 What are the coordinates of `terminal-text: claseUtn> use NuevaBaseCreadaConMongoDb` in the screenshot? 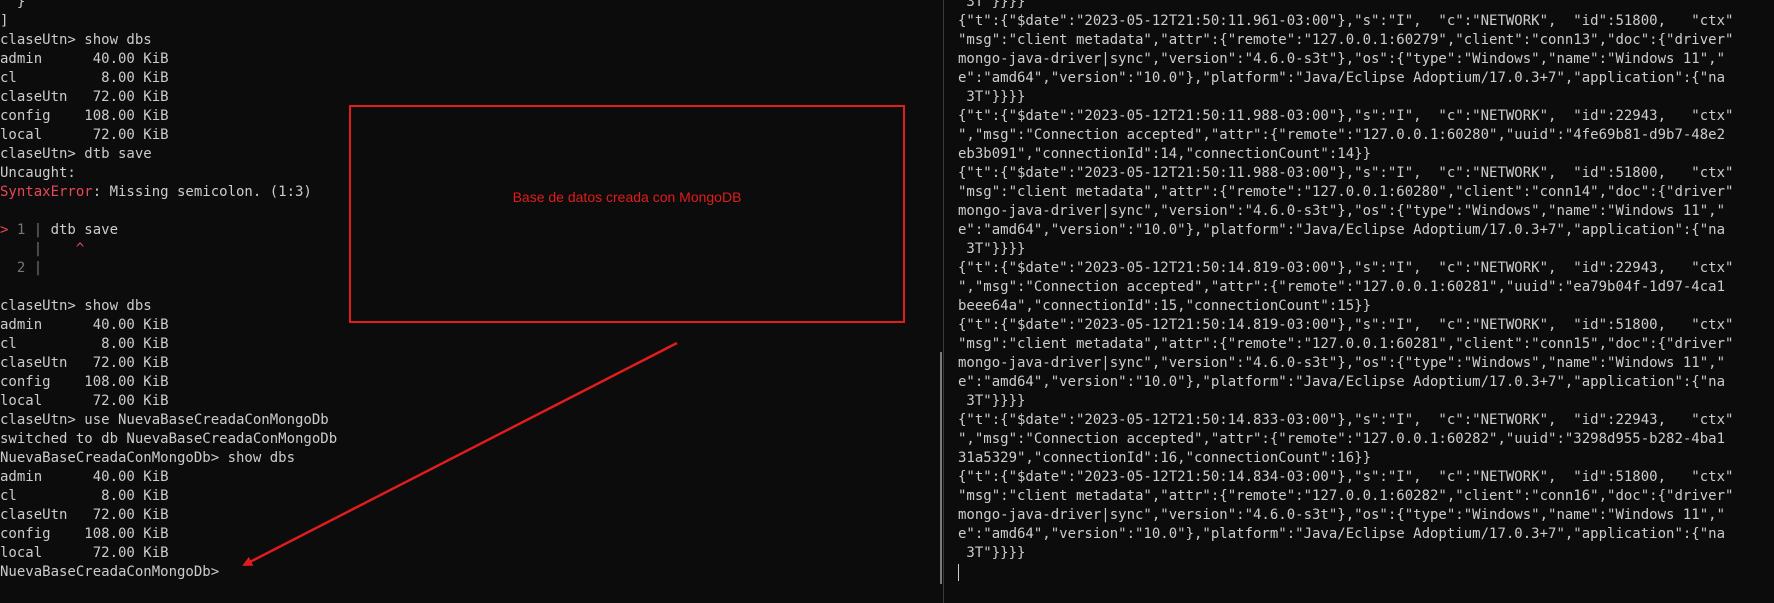 It's located at (164, 420).